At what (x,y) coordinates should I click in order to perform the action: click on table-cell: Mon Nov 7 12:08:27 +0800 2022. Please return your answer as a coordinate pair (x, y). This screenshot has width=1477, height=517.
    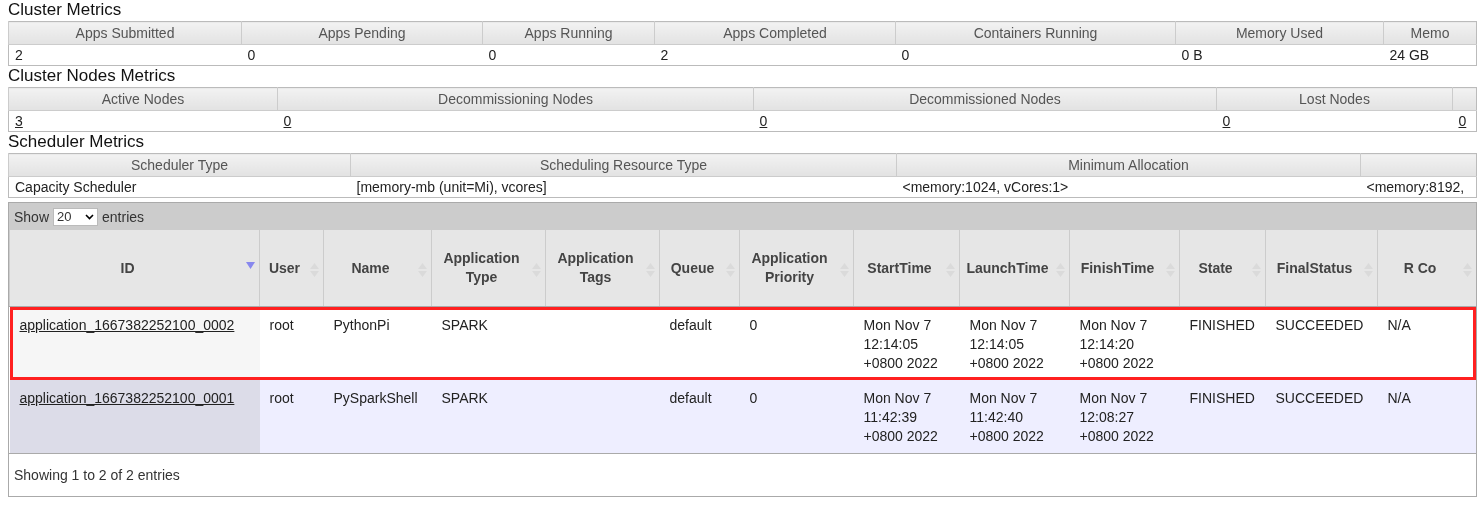
    Looking at the image, I should click on (1116, 417).